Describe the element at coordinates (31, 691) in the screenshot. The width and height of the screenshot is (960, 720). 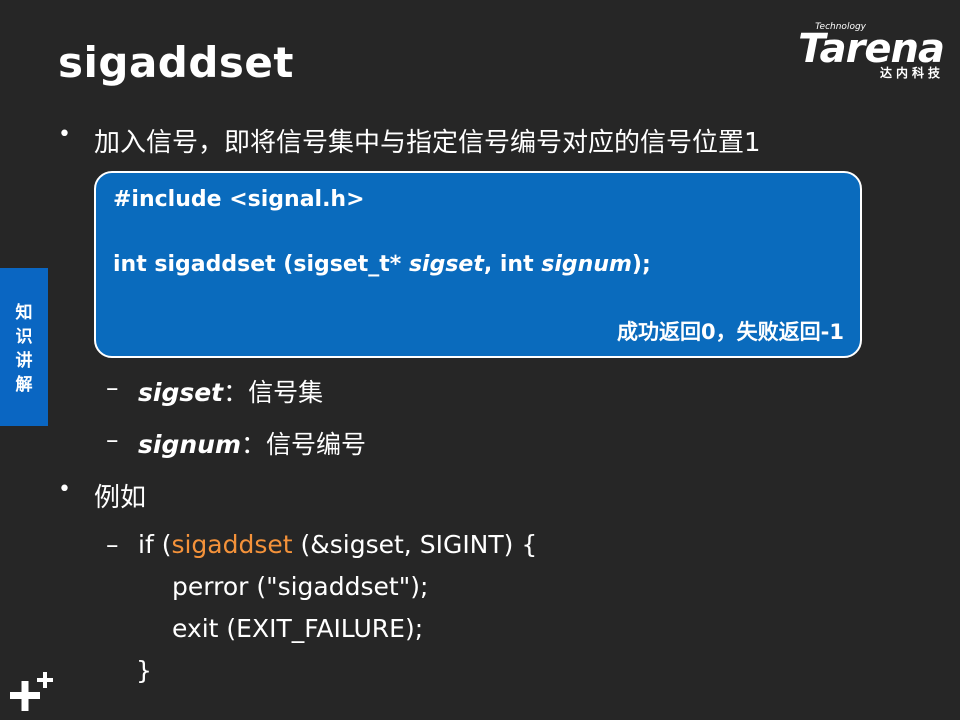
I see `plus-decoration-icon` at that location.